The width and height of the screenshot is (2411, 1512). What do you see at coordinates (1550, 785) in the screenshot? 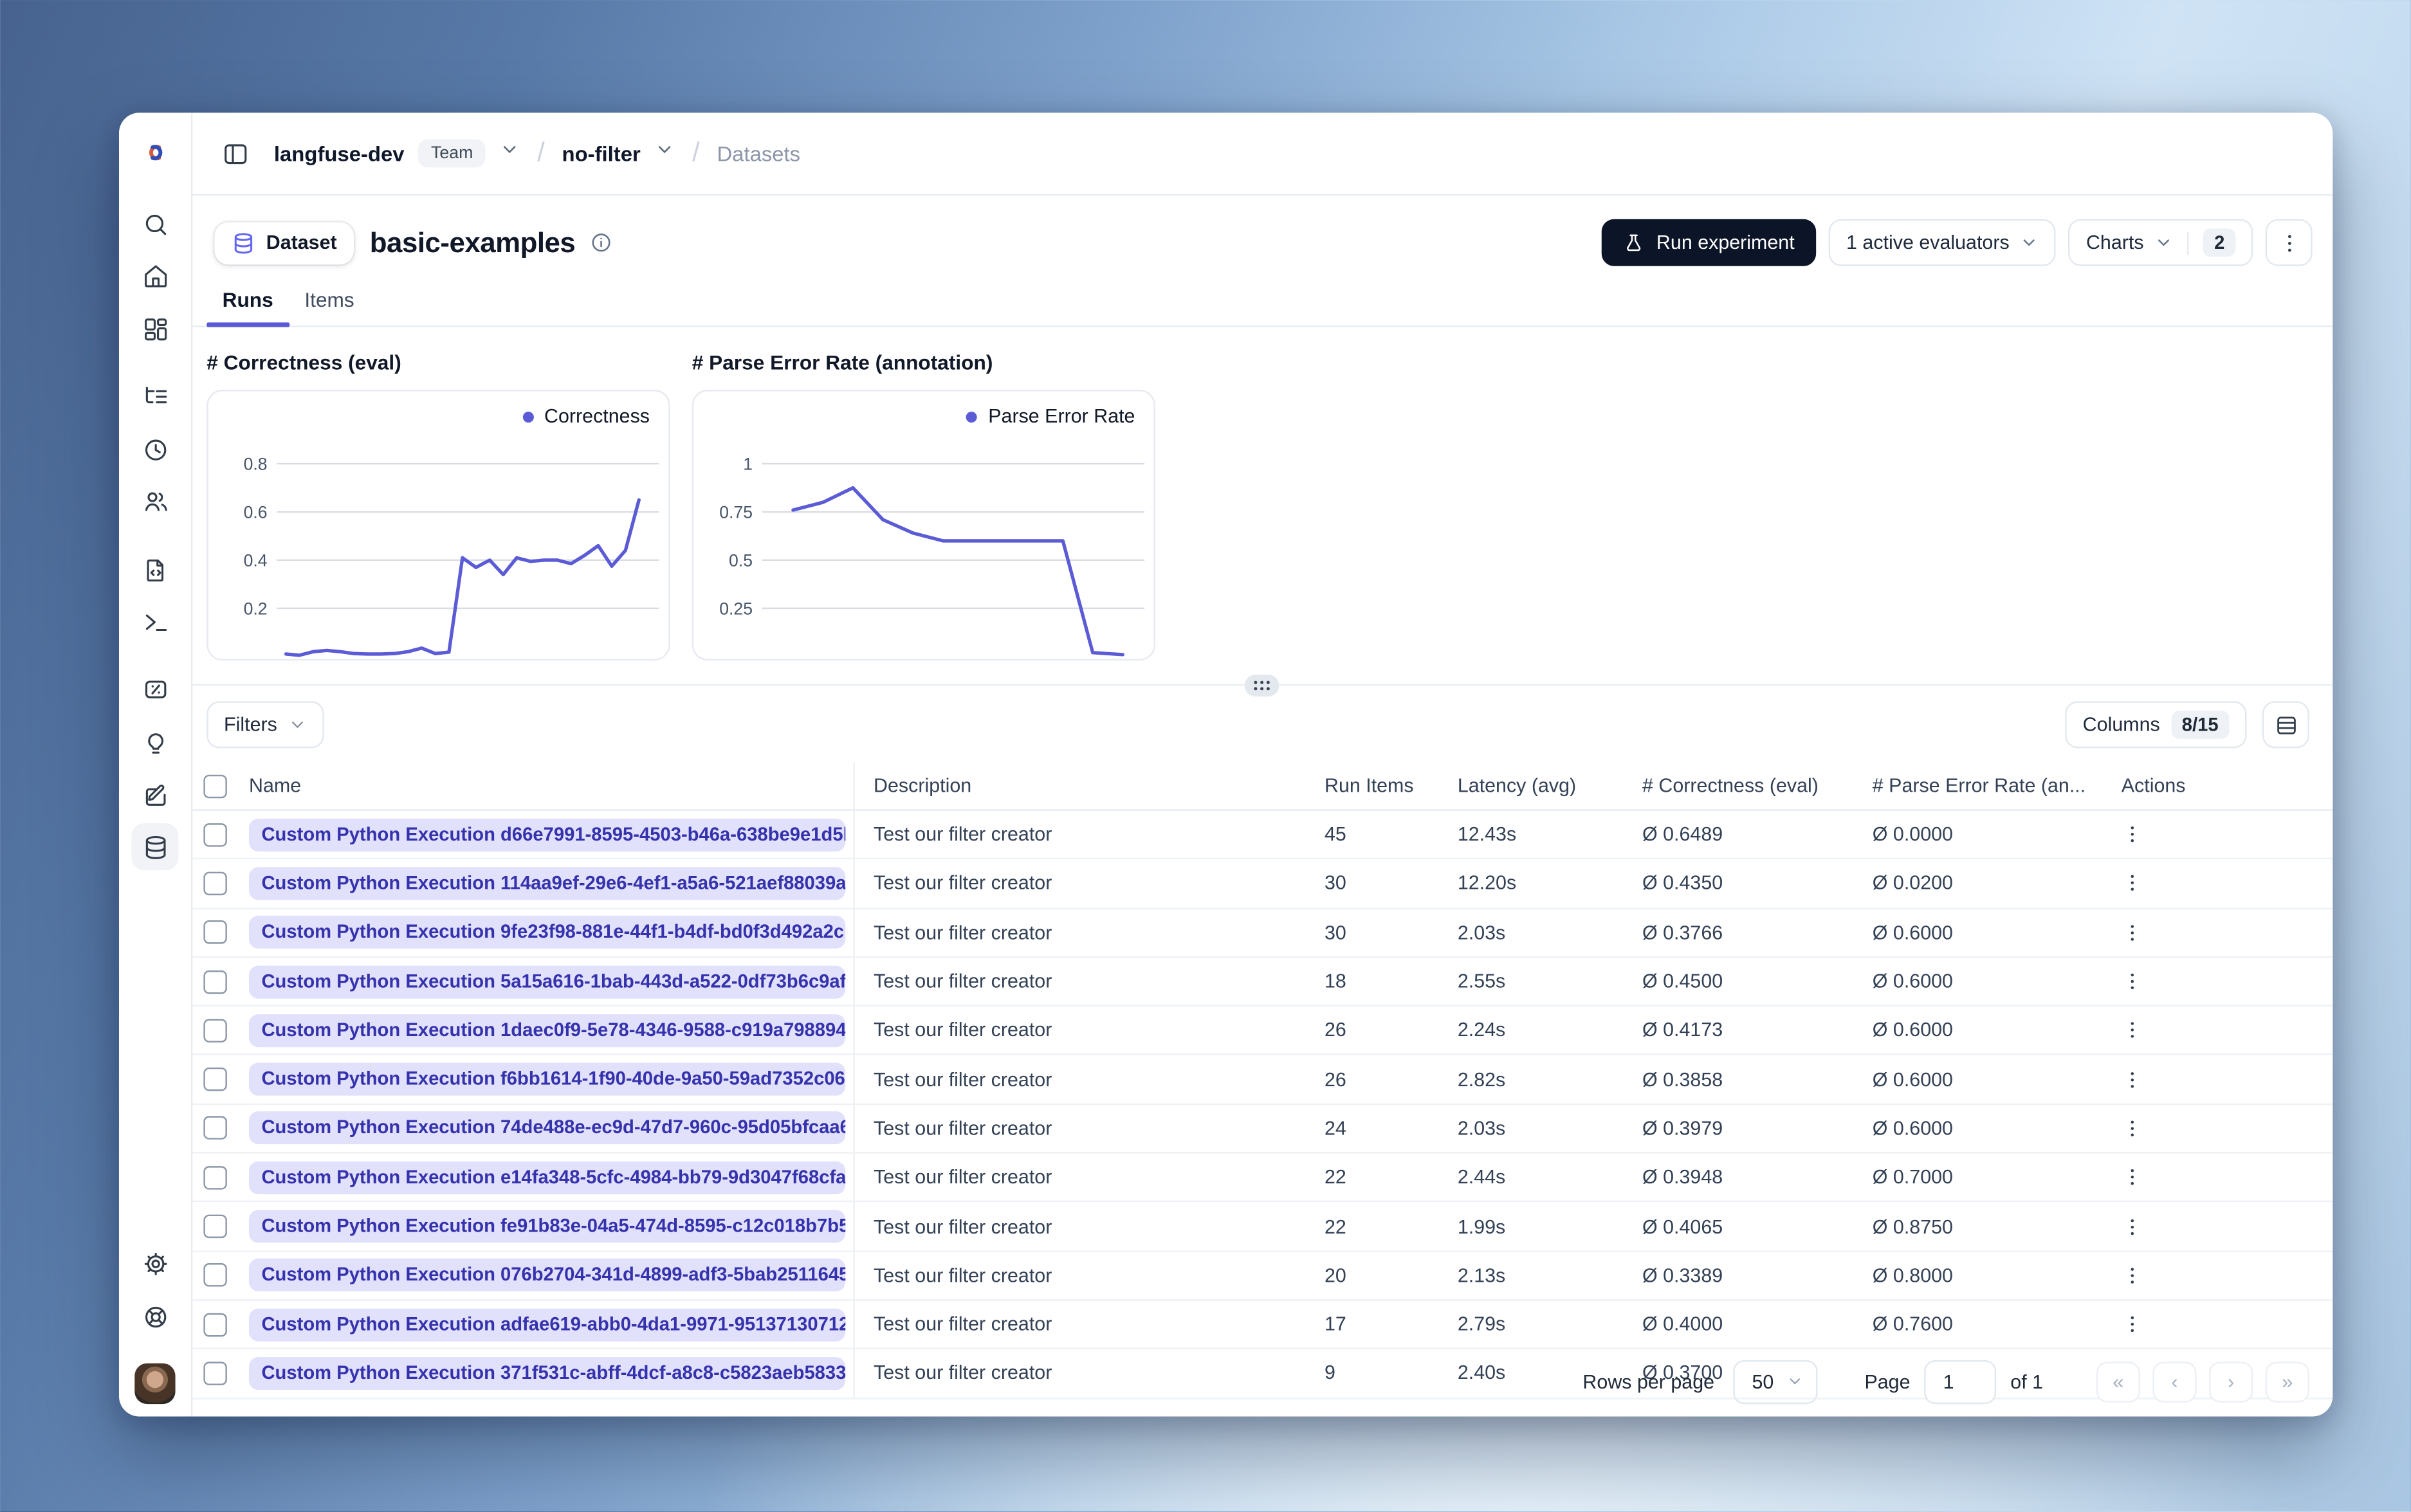
I see `column-header-latency: Latency (avg)` at bounding box center [1550, 785].